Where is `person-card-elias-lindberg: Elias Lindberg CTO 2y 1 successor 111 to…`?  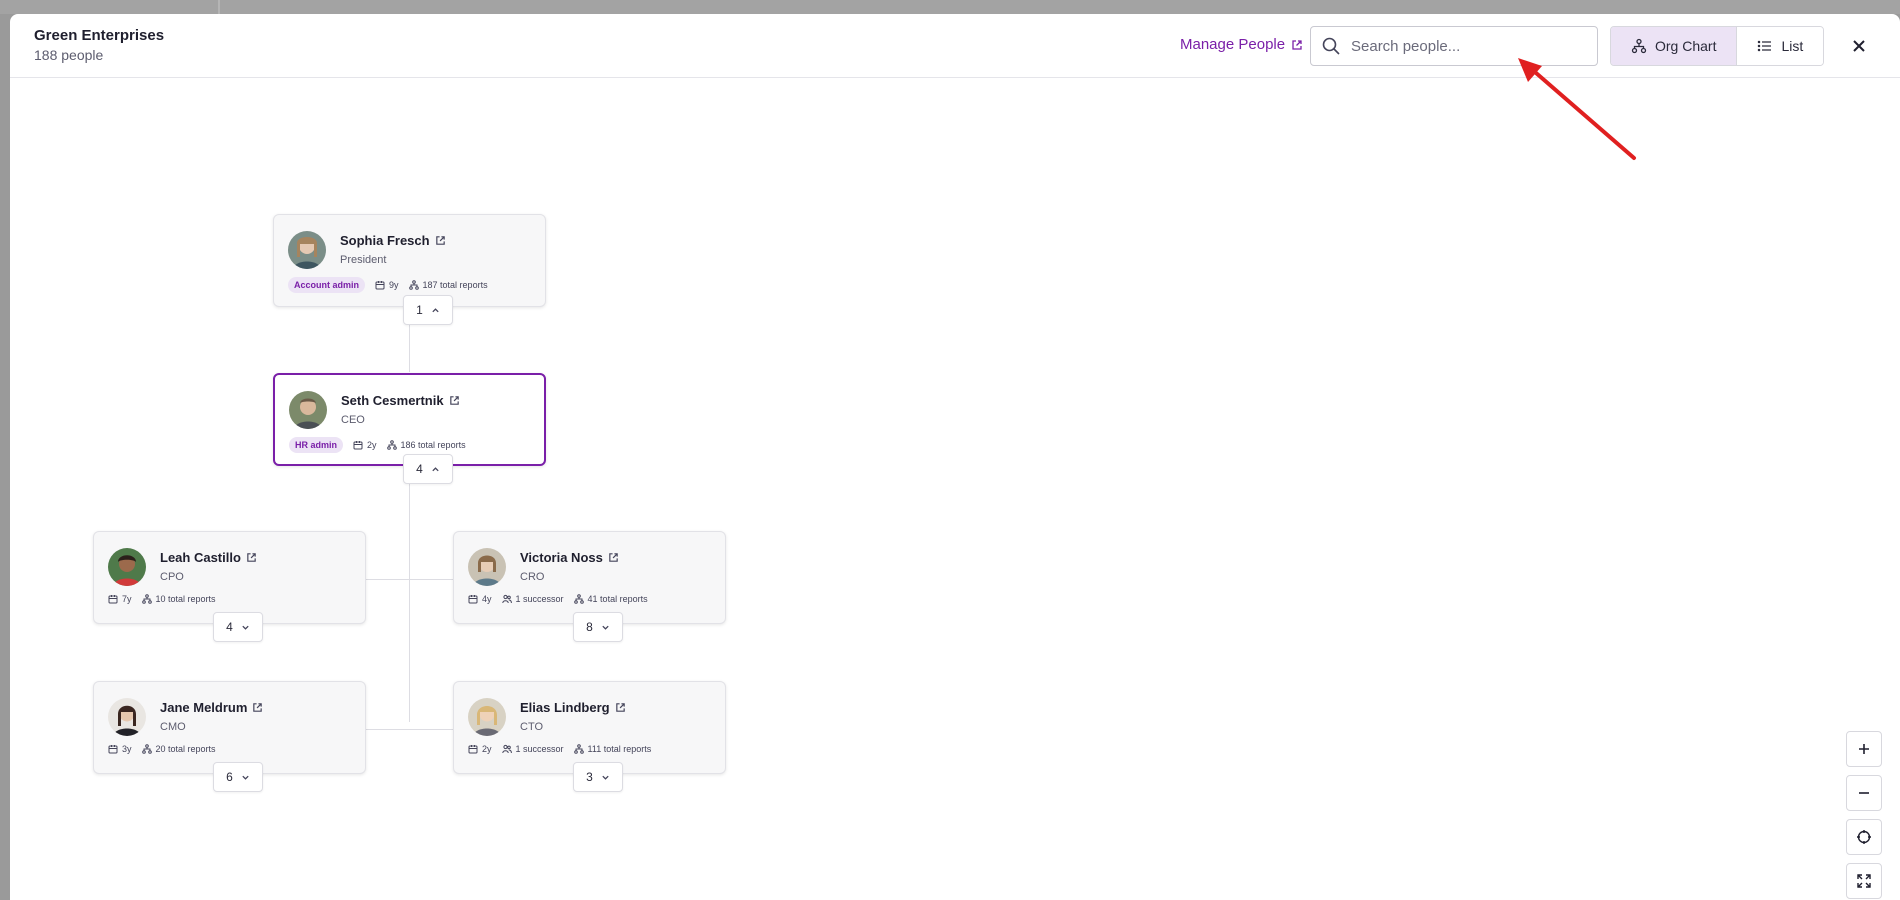 person-card-elias-lindberg: Elias Lindberg CTO 2y 1 successor 111 to… is located at coordinates (589, 727).